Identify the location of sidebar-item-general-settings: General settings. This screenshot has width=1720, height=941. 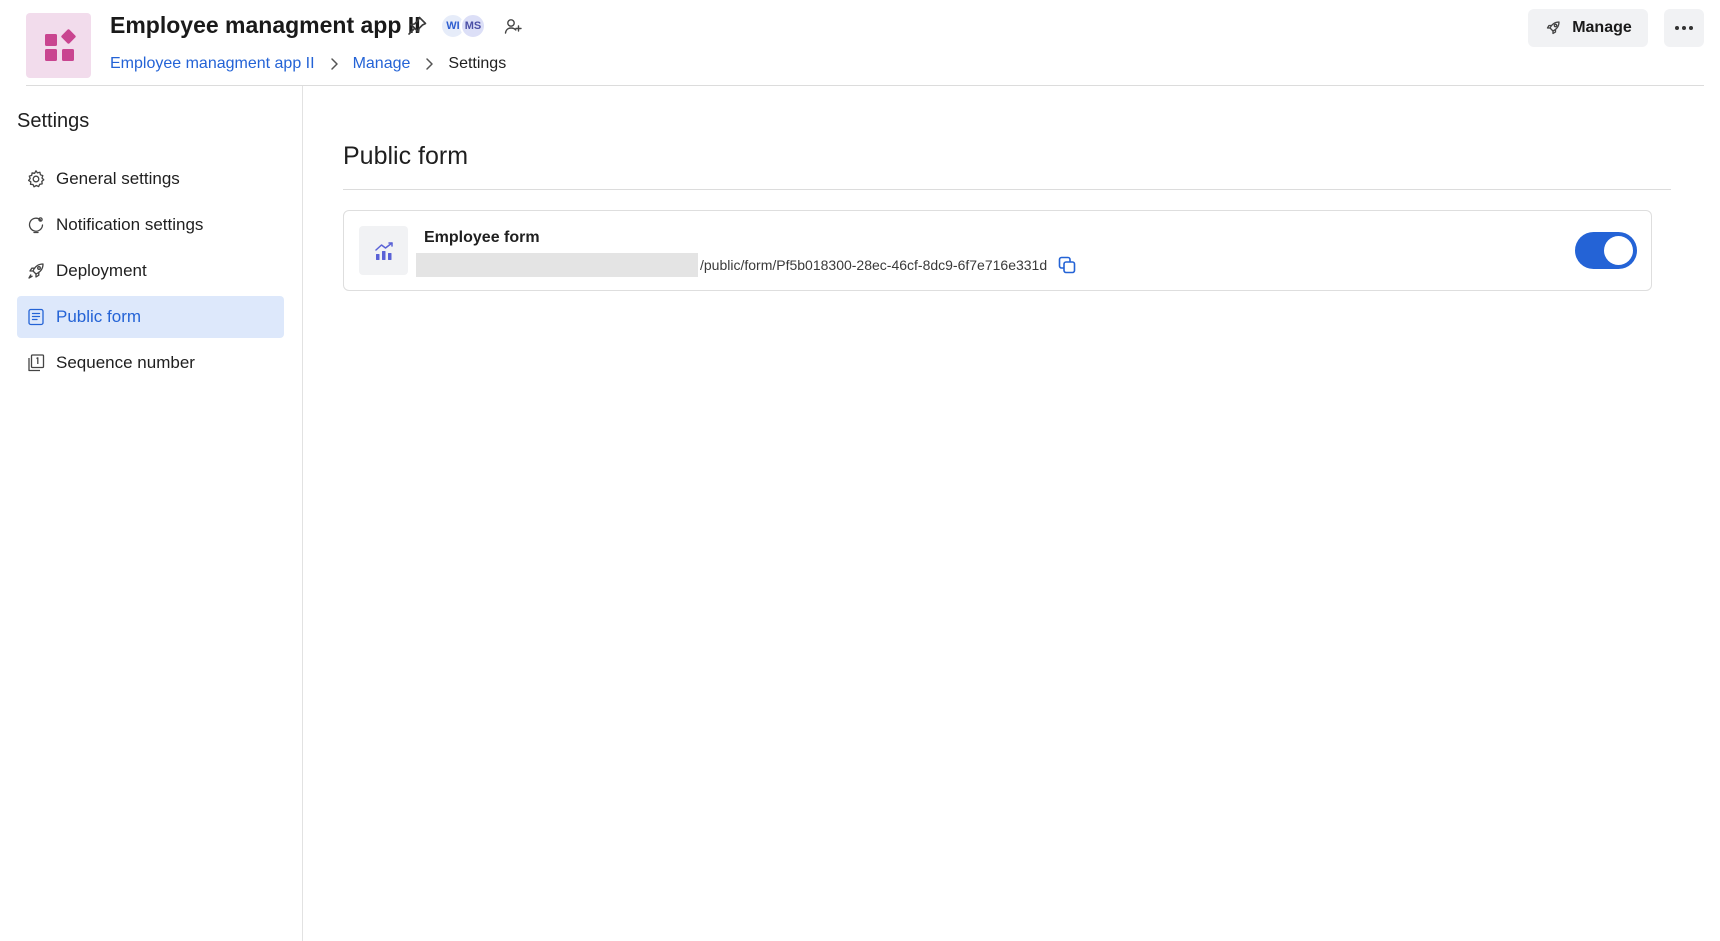
(150, 179).